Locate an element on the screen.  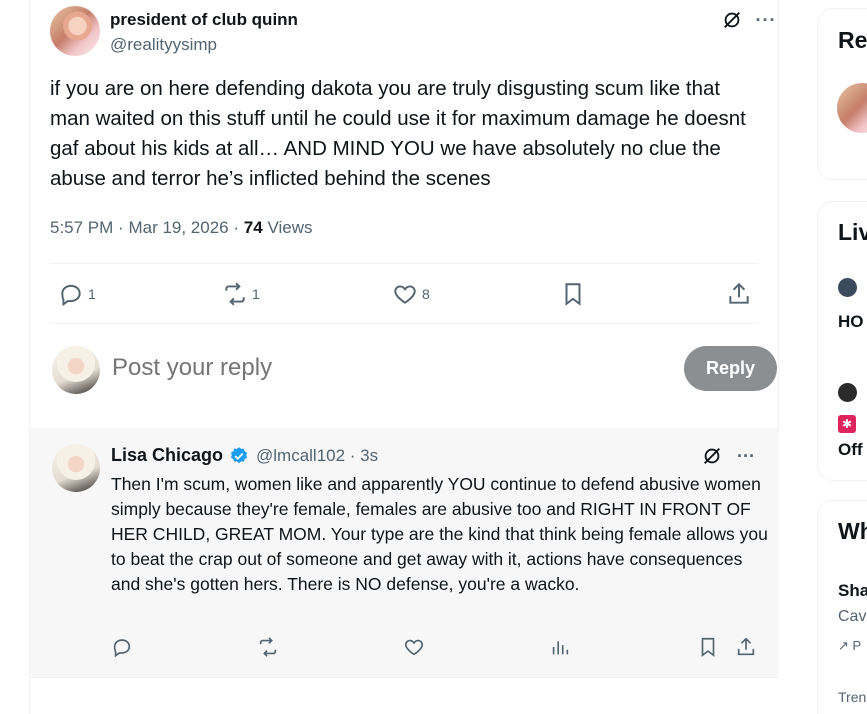
relevant-people-title: Re is located at coordinates (852, 40).